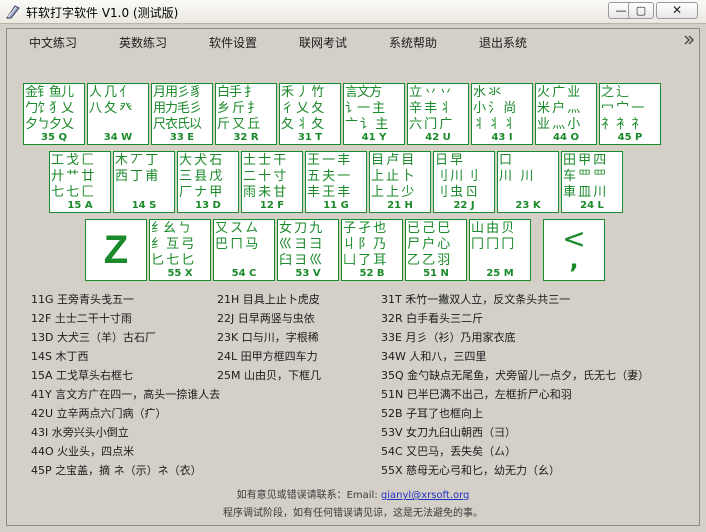  What do you see at coordinates (80, 205) in the screenshot?
I see `key-code: 15 A` at bounding box center [80, 205].